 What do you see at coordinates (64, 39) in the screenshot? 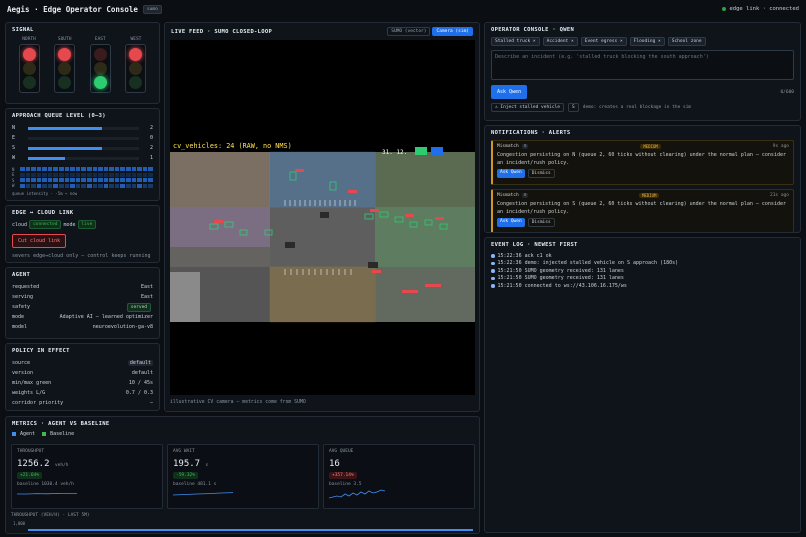
I see `traffic-light-label: SOUTH` at bounding box center [64, 39].